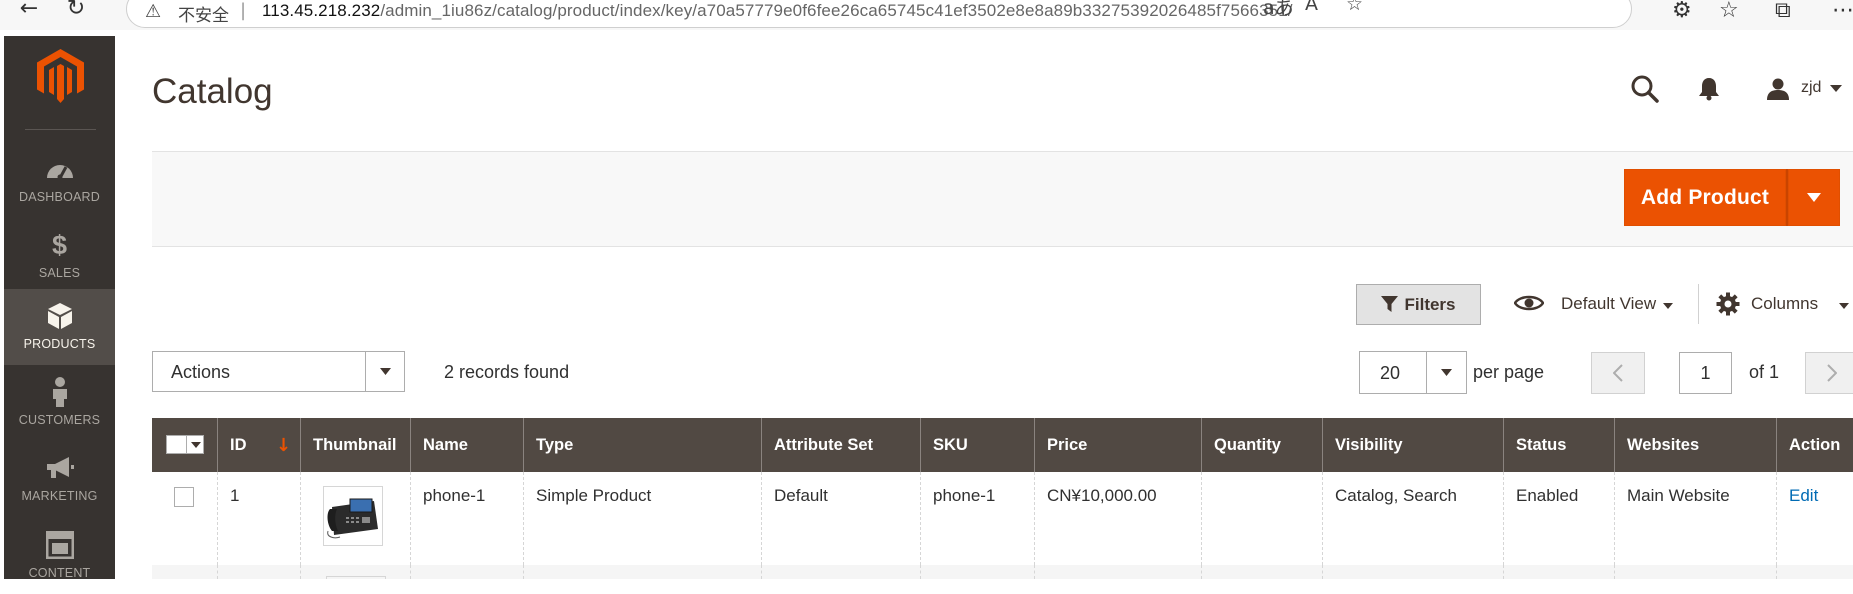 The height and width of the screenshot is (594, 1853). I want to click on read-aloud-icon: aあ, so click(1278, 10).